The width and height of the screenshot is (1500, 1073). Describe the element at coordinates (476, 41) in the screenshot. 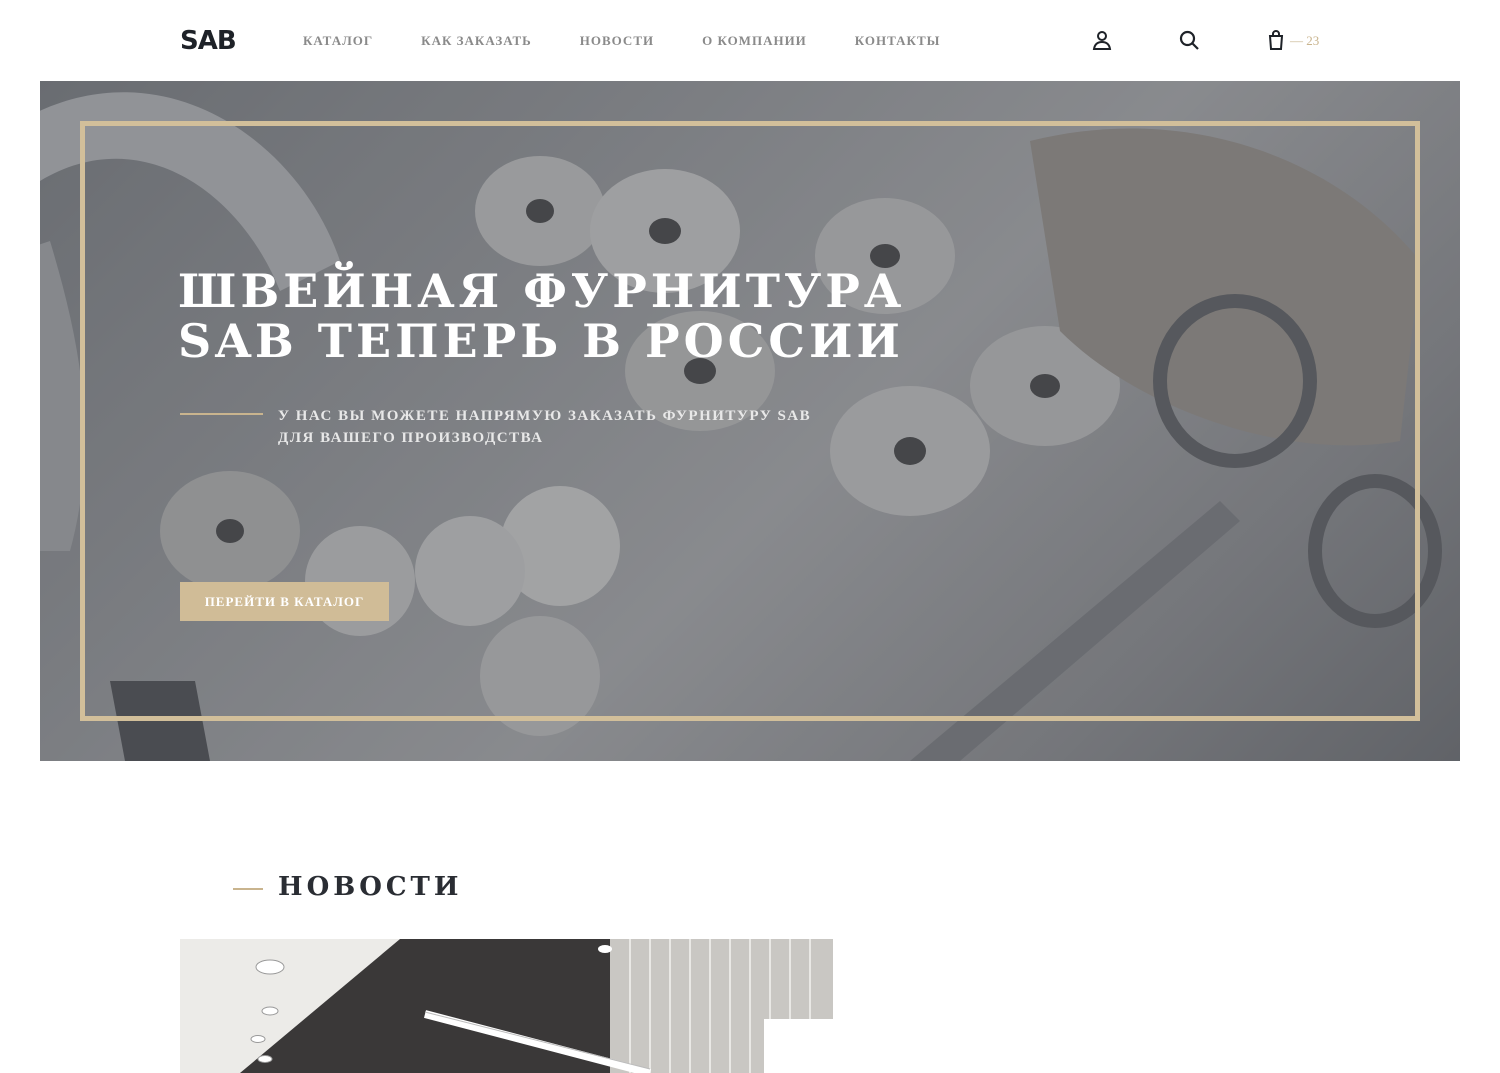

I see `nav-how-to-order: Как заказать` at that location.